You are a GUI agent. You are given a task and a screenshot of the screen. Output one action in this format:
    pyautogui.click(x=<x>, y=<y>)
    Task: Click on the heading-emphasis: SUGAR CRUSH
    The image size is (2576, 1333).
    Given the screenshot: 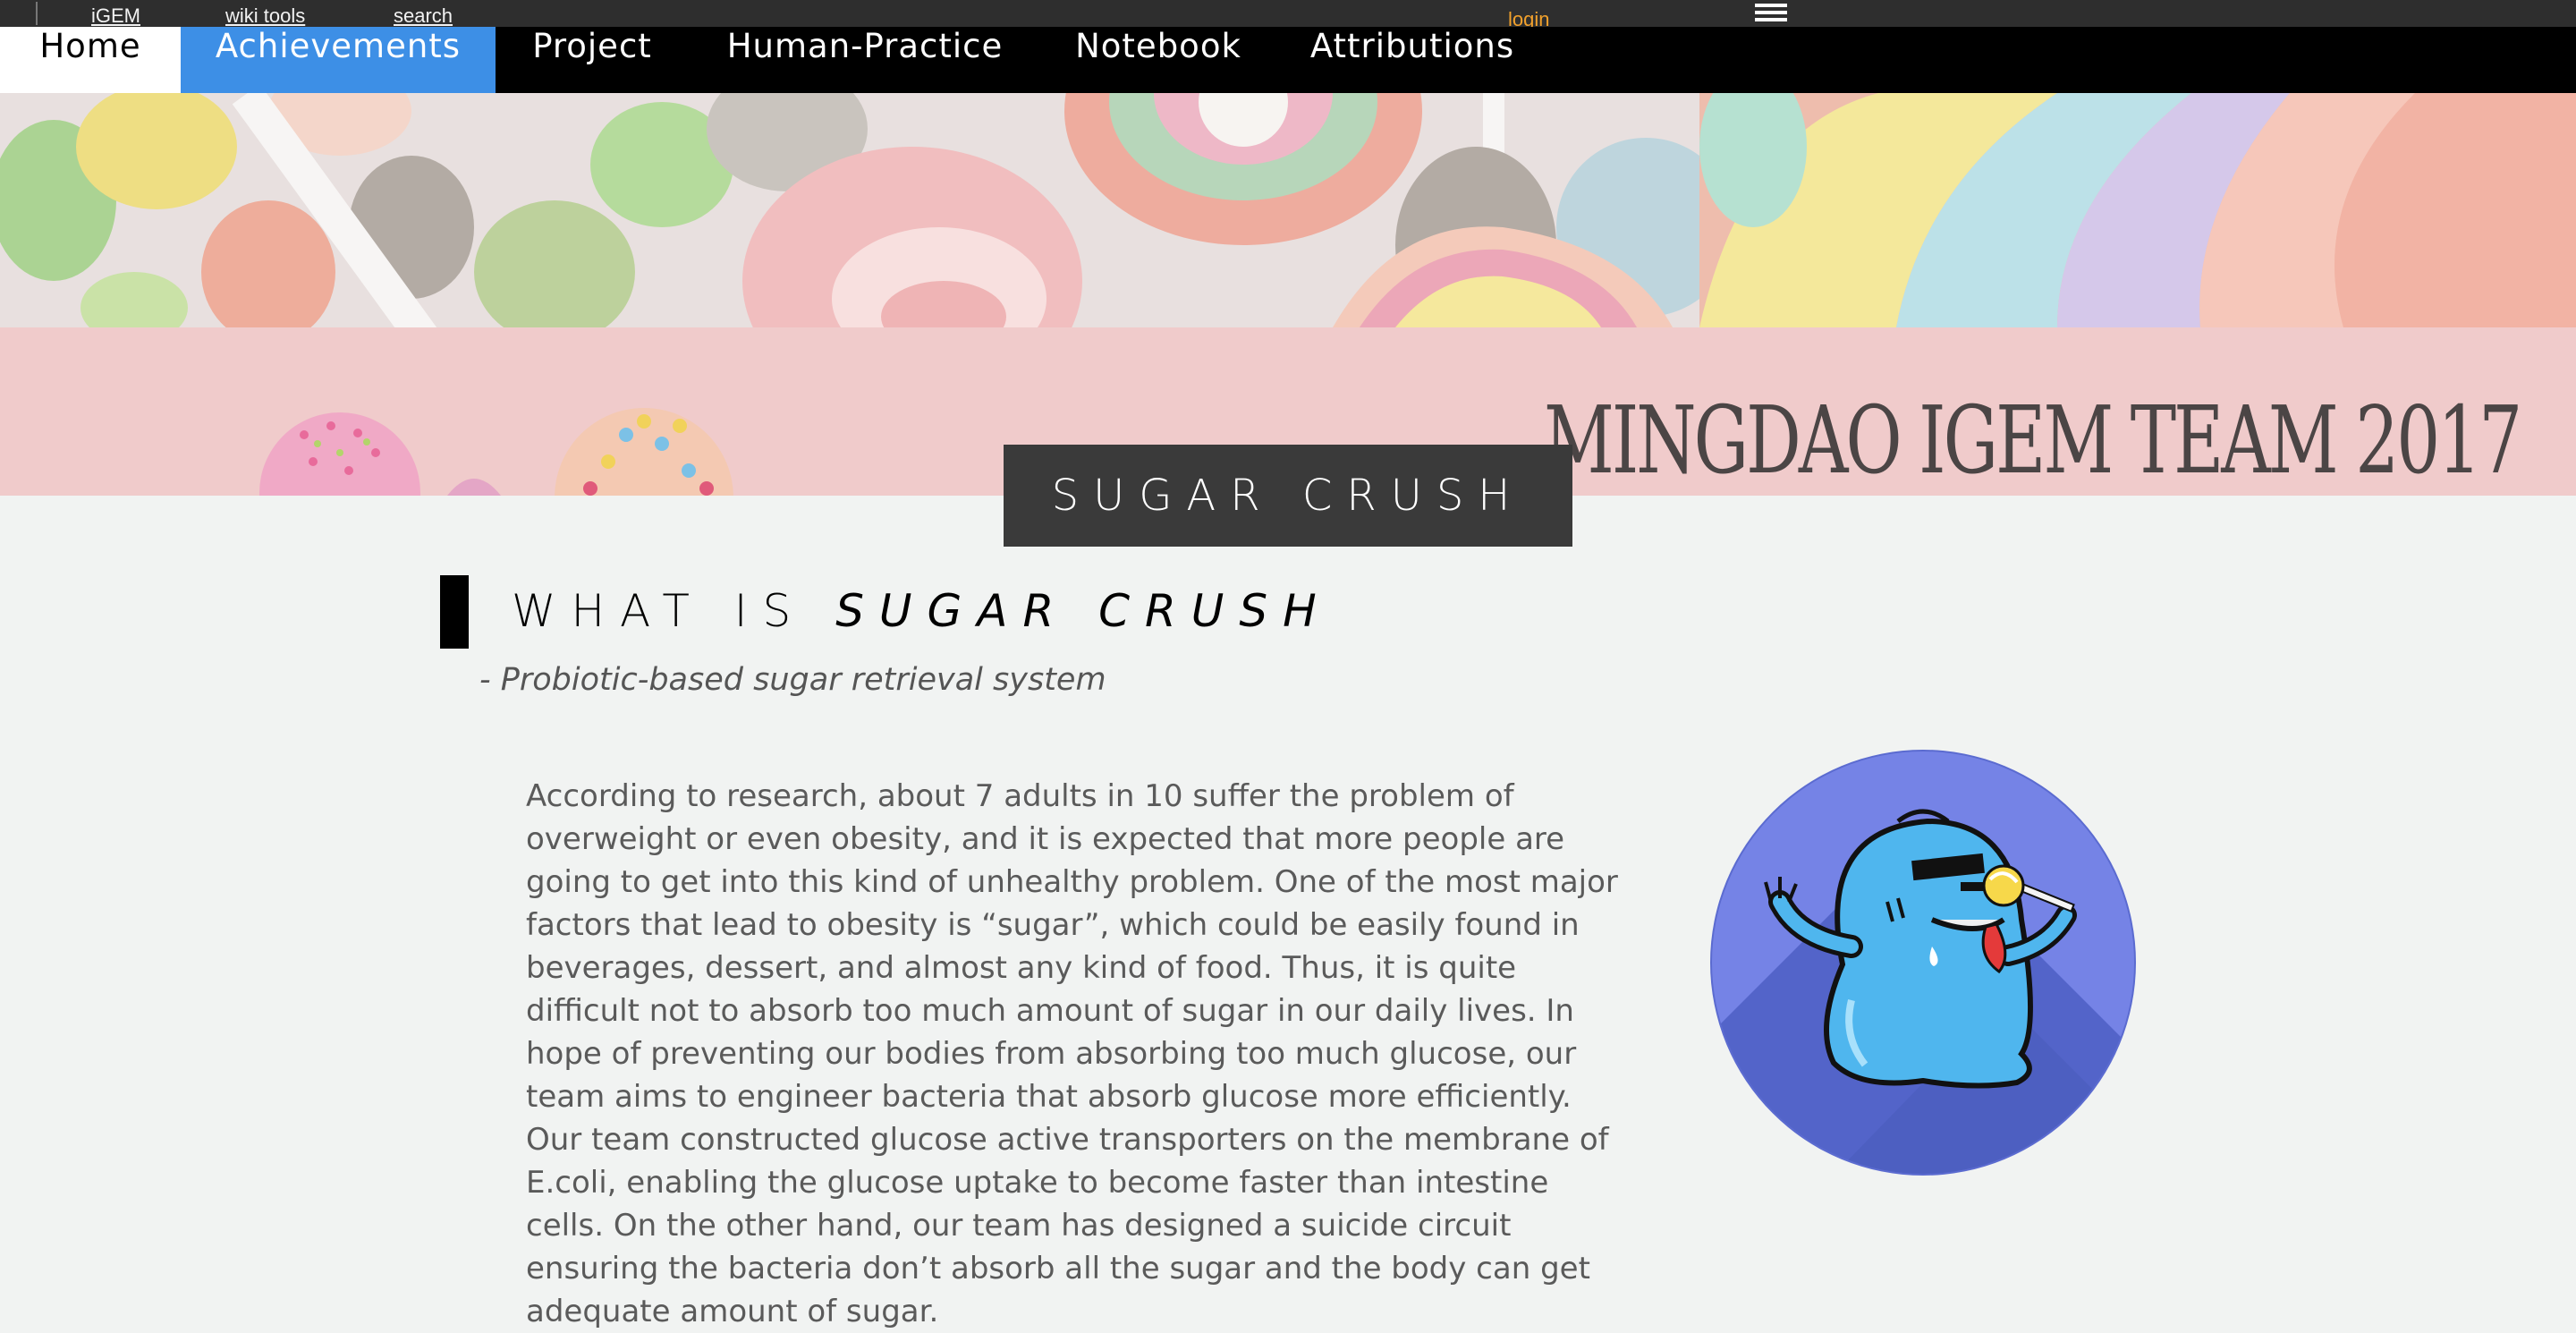 What is the action you would take?
    pyautogui.click(x=1083, y=611)
    